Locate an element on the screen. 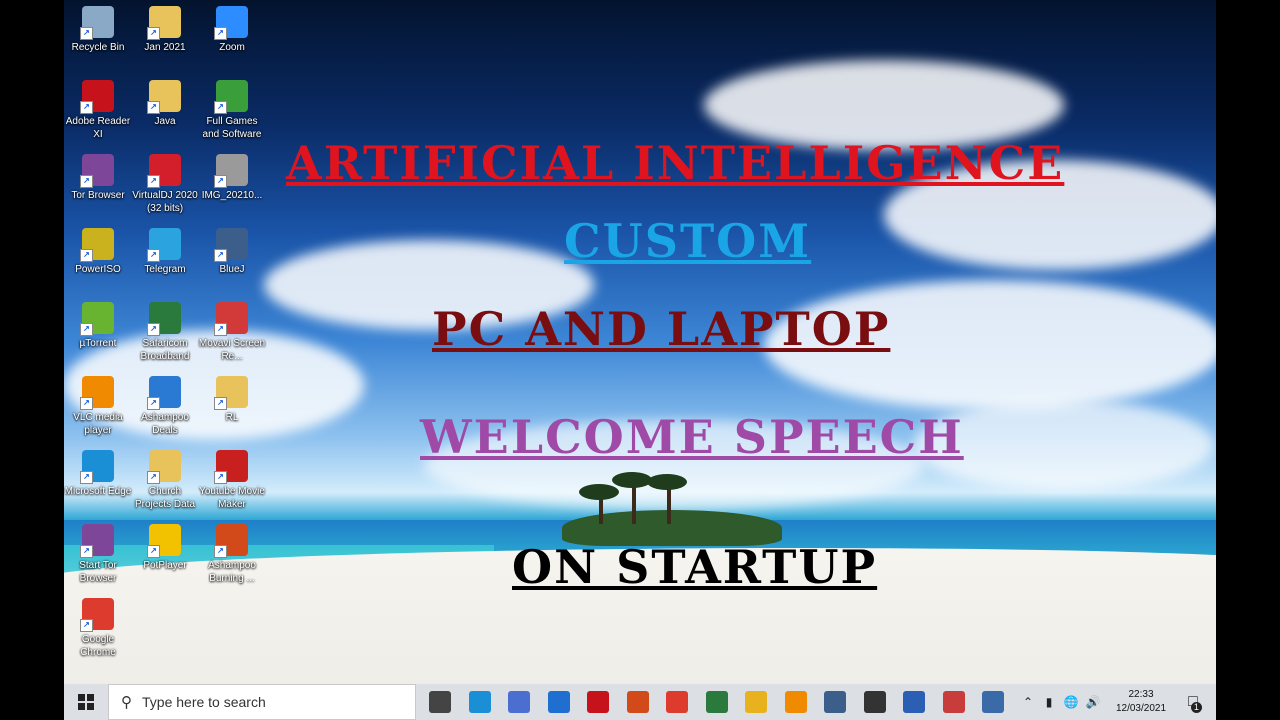  recycle-bin-icon: ↗ is located at coordinates (97, 23).